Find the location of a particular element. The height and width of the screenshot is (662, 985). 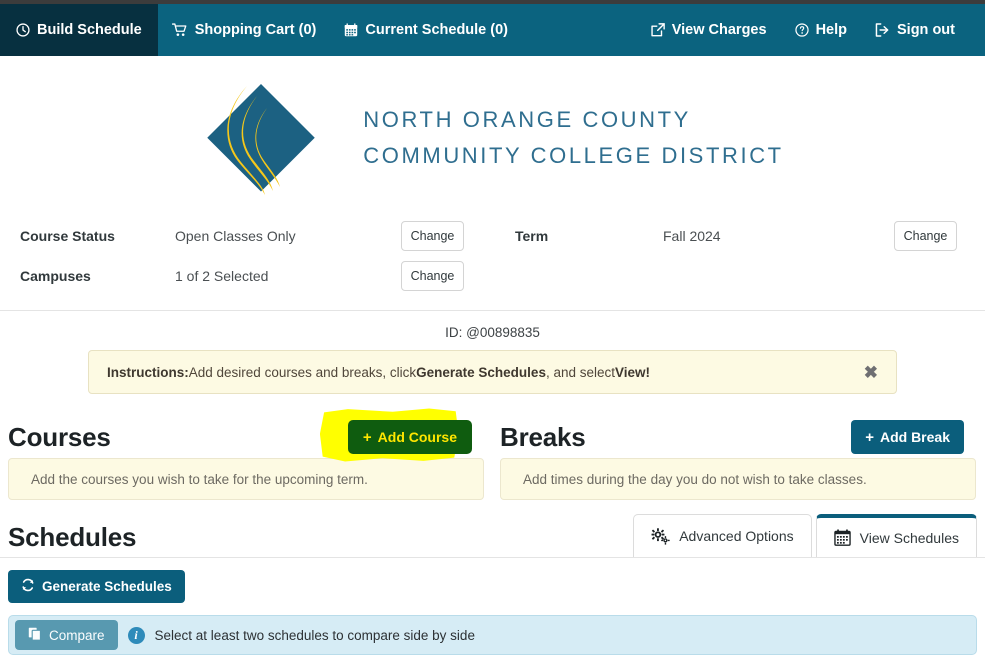

instructions-text-1: Add desired courses and breaks, click is located at coordinates (302, 372).